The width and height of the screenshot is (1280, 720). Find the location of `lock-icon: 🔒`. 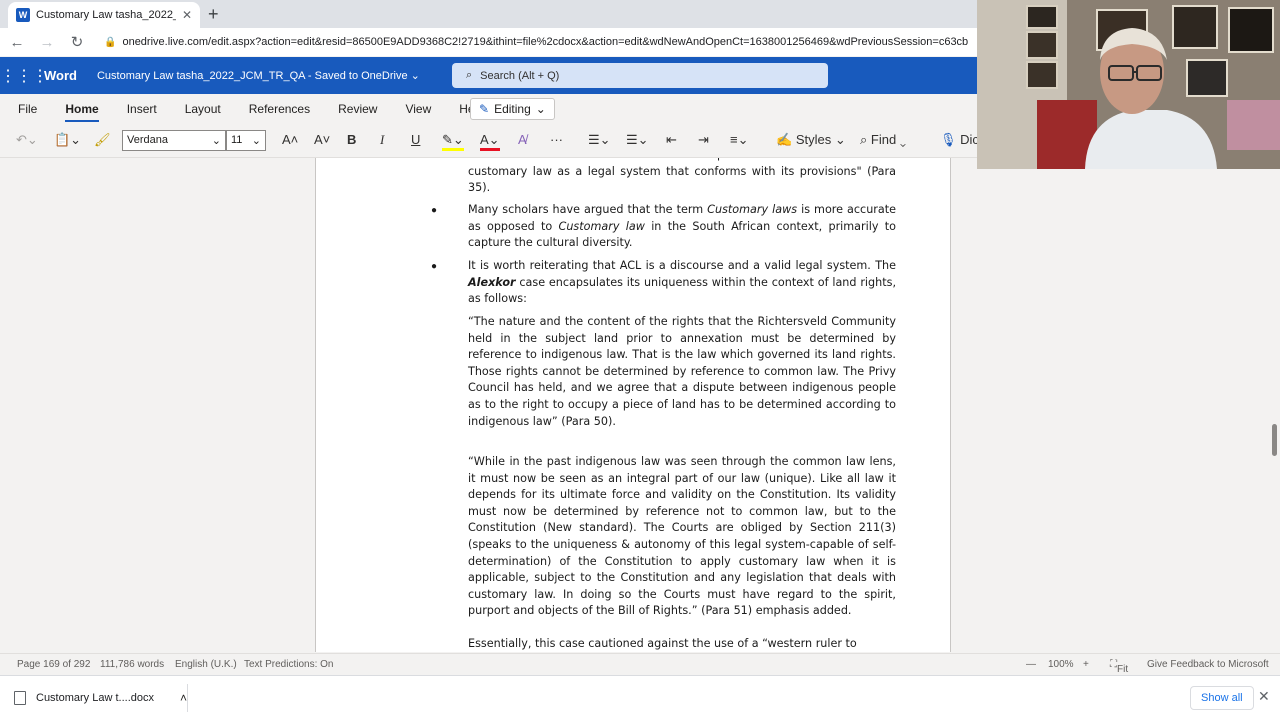

lock-icon: 🔒 is located at coordinates (110, 42).